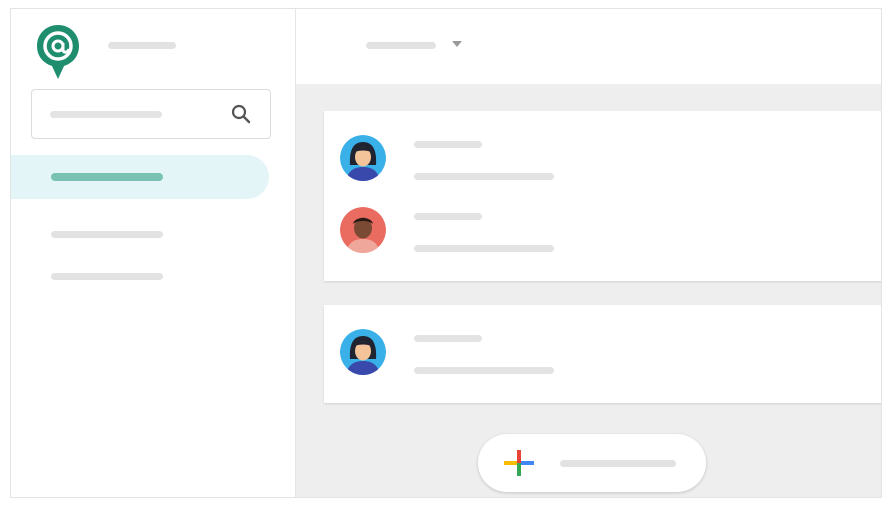 This screenshot has width=894, height=506. I want to click on new-chat-button, so click(592, 463).